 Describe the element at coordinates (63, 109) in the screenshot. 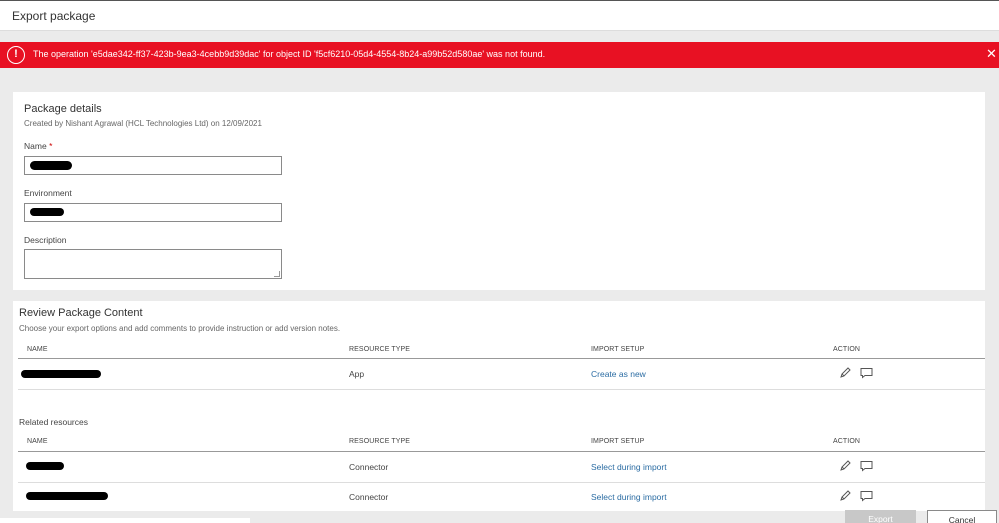

I see `package-details-title: Package details` at that location.